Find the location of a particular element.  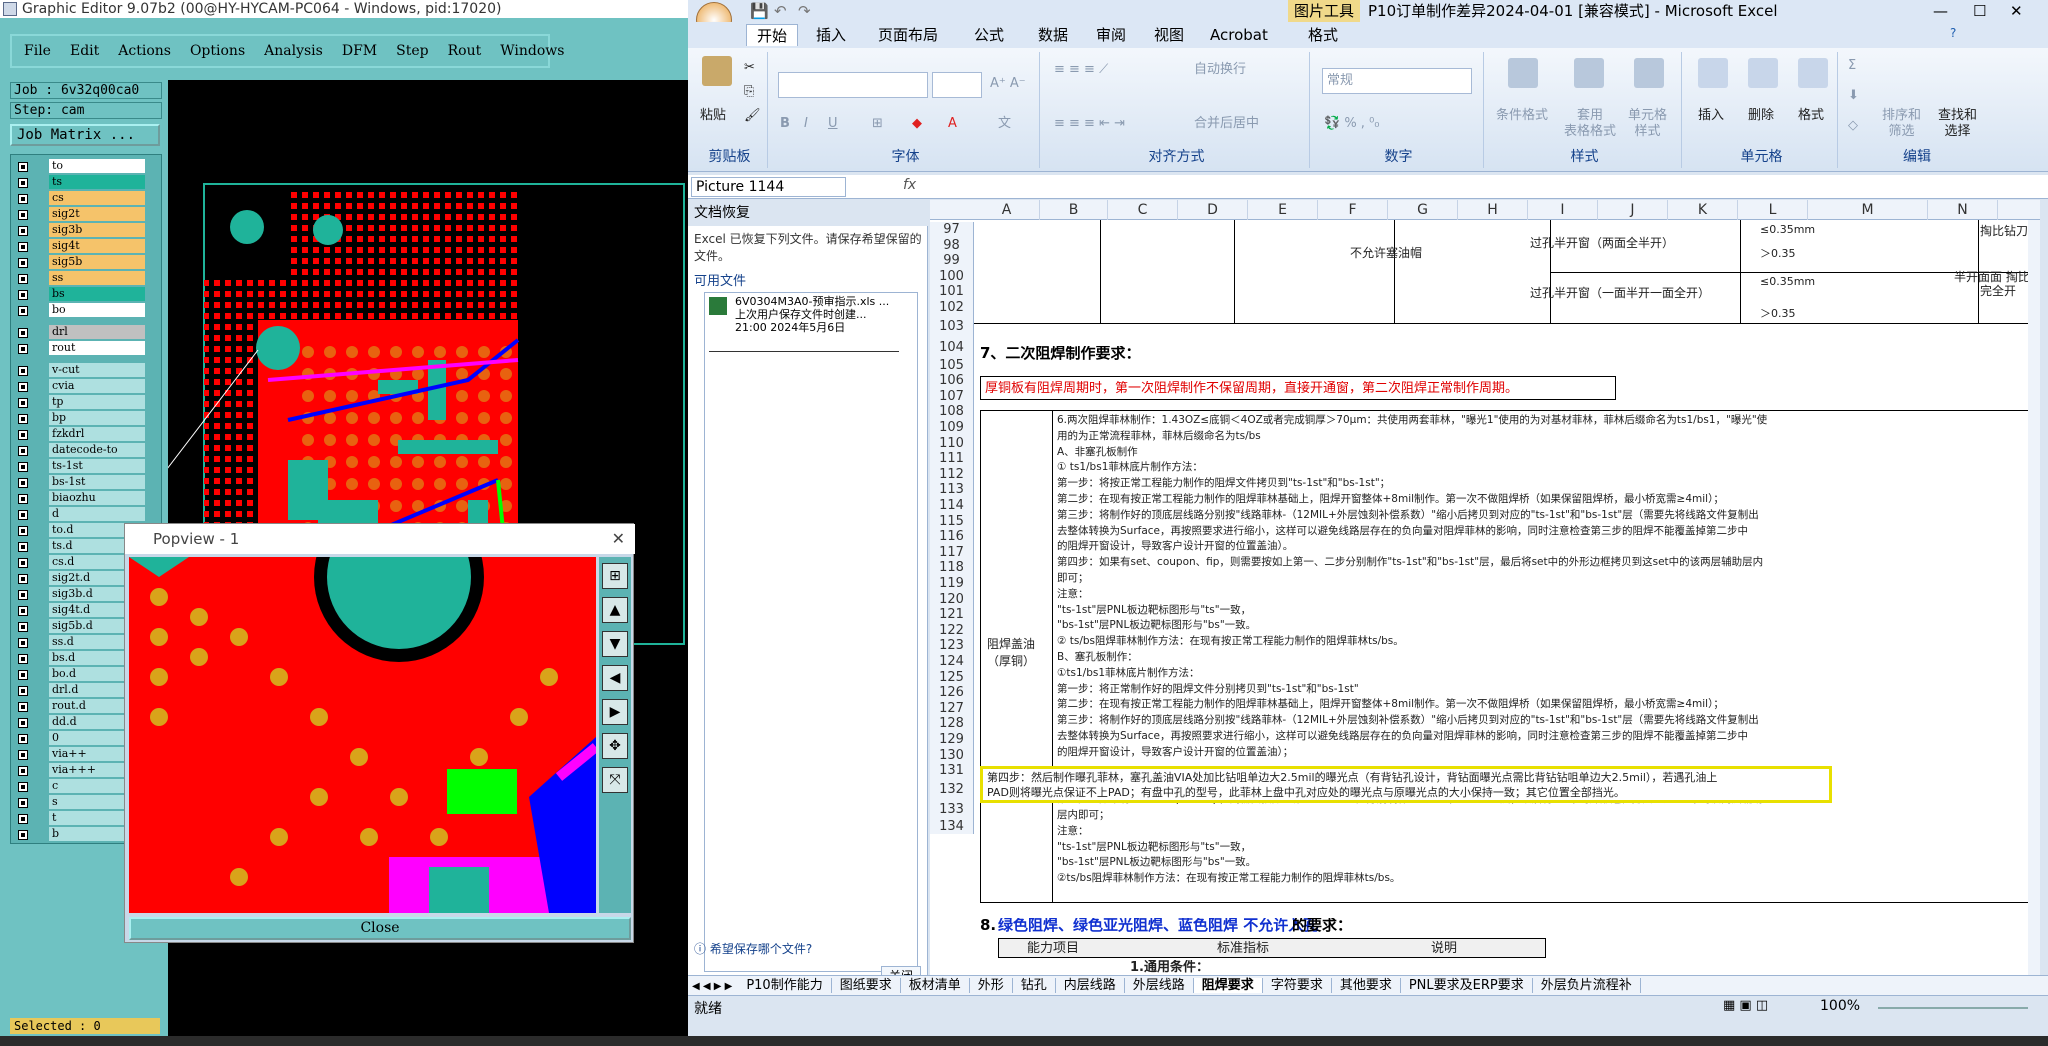

layer-row: v-cut is located at coordinates (87, 370).